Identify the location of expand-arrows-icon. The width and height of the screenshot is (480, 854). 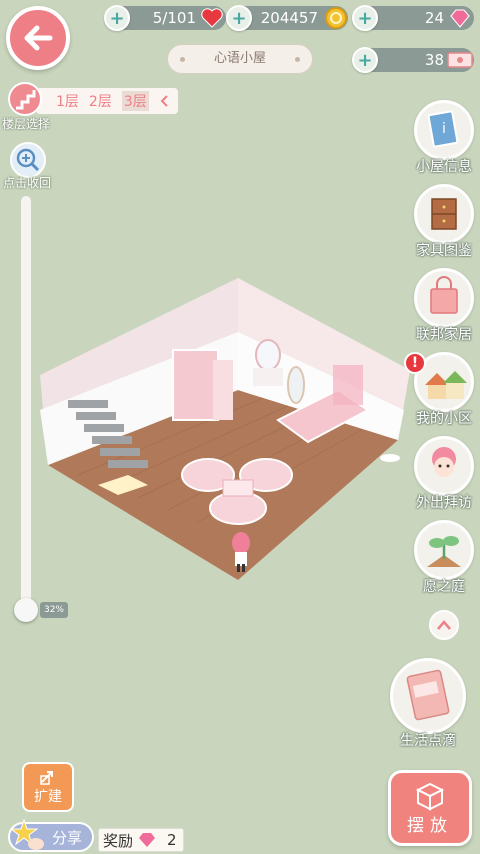
(46, 778).